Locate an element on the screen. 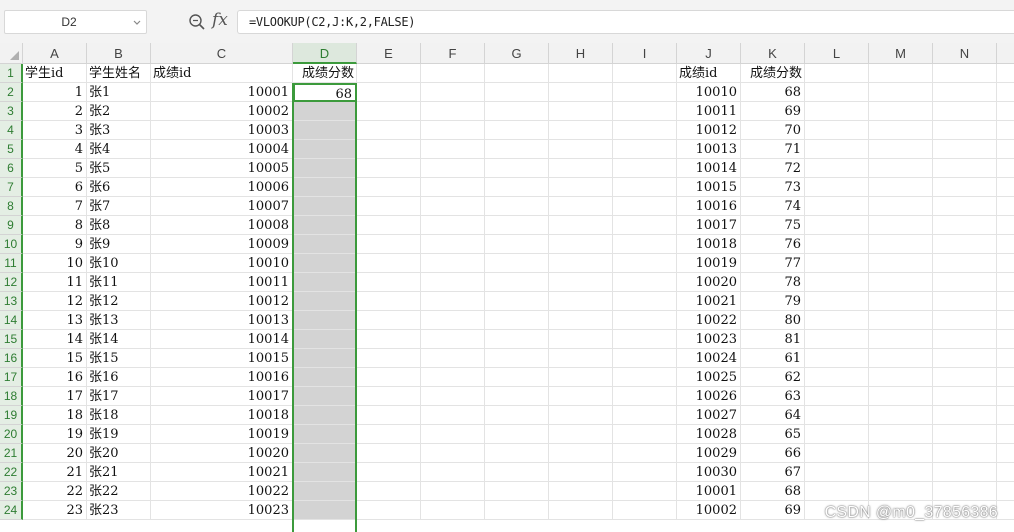 The width and height of the screenshot is (1014, 532). cell-j22: 10030 is located at coordinates (709, 472).